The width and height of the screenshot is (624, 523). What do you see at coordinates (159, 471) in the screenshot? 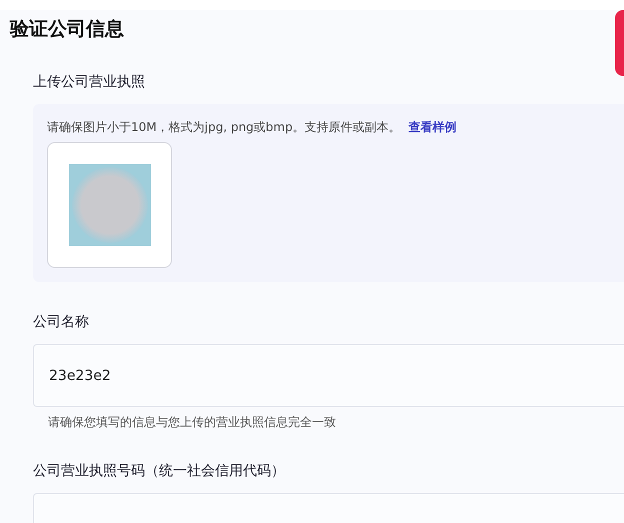
I see `field-label: 公司营业执照号码（统一社会信用代码）` at bounding box center [159, 471].